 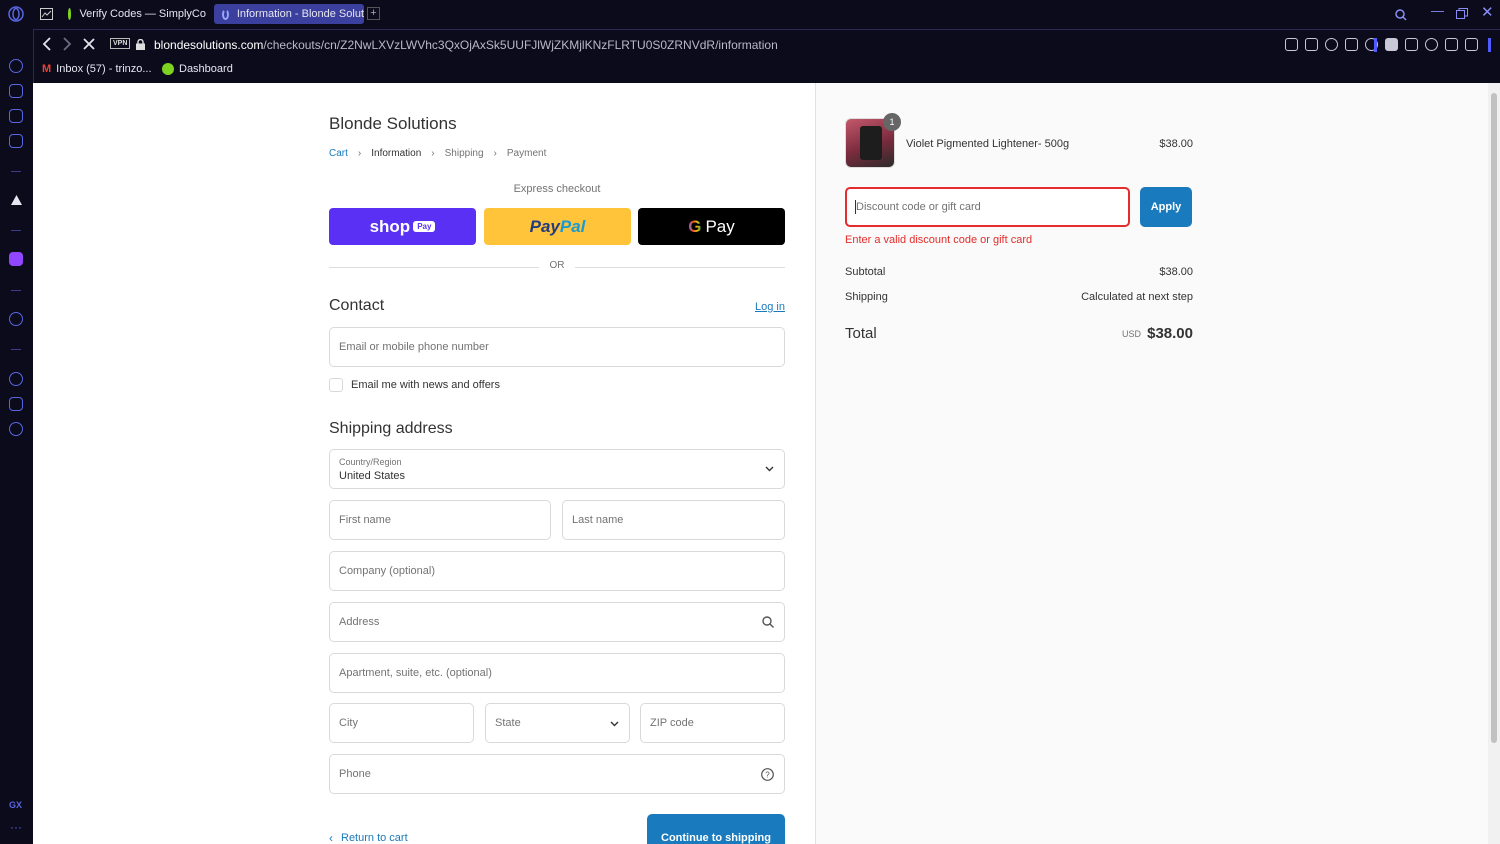 I want to click on download-icon, so click(x=1451, y=44).